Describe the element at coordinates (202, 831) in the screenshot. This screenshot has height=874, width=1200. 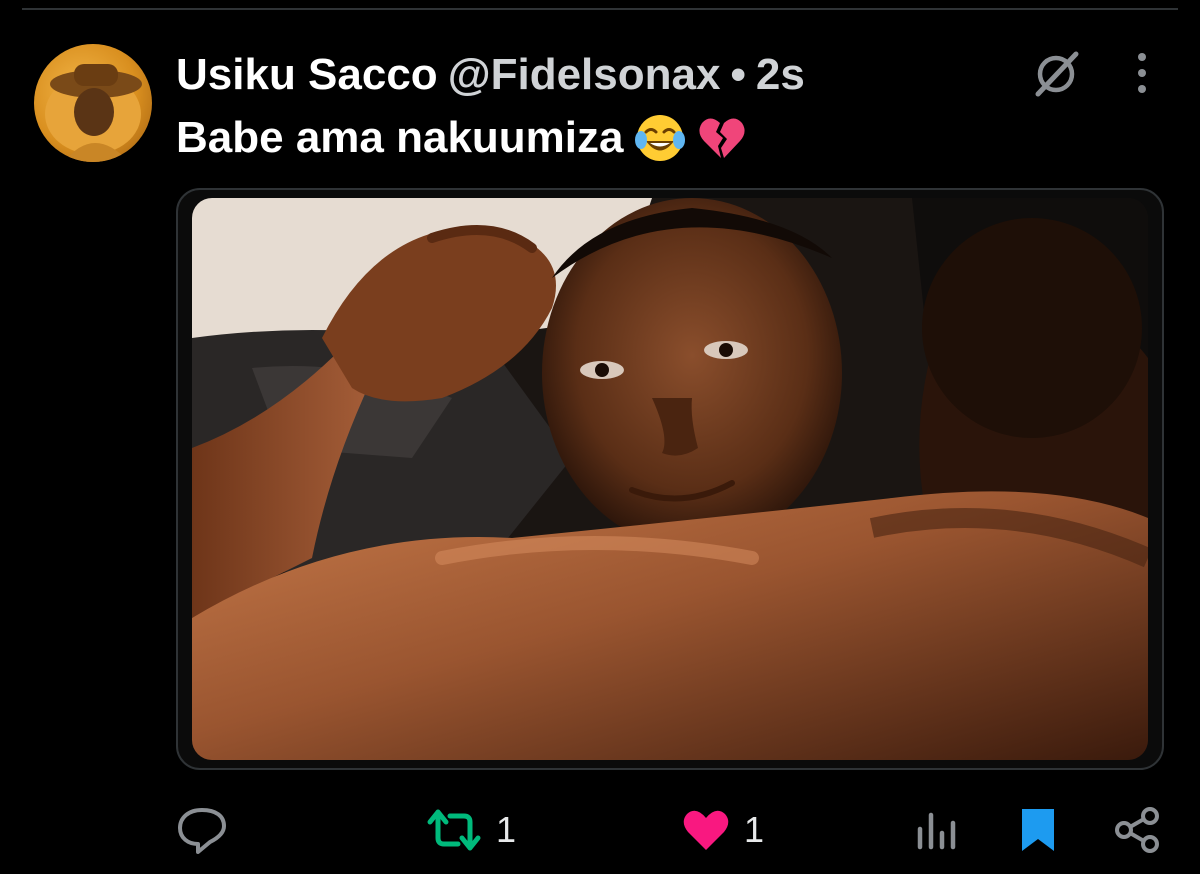
I see `reply-icon` at that location.